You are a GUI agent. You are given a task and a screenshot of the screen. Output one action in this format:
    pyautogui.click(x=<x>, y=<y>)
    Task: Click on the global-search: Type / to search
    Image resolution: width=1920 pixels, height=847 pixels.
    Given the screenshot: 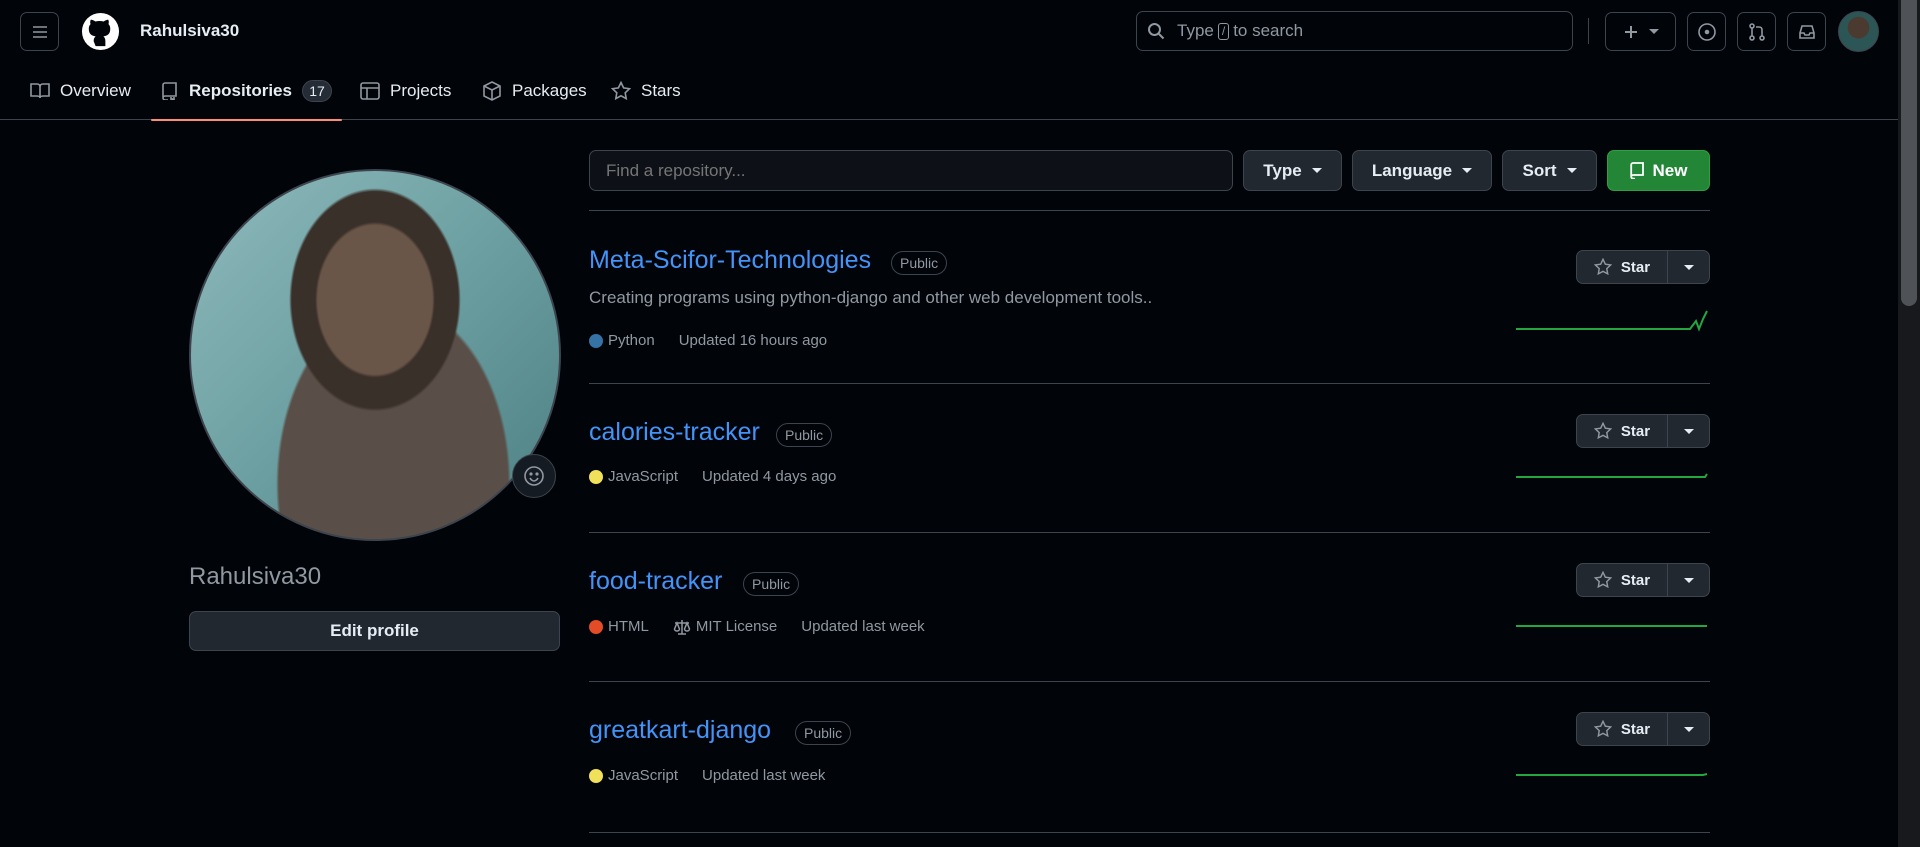 What is the action you would take?
    pyautogui.click(x=1354, y=31)
    